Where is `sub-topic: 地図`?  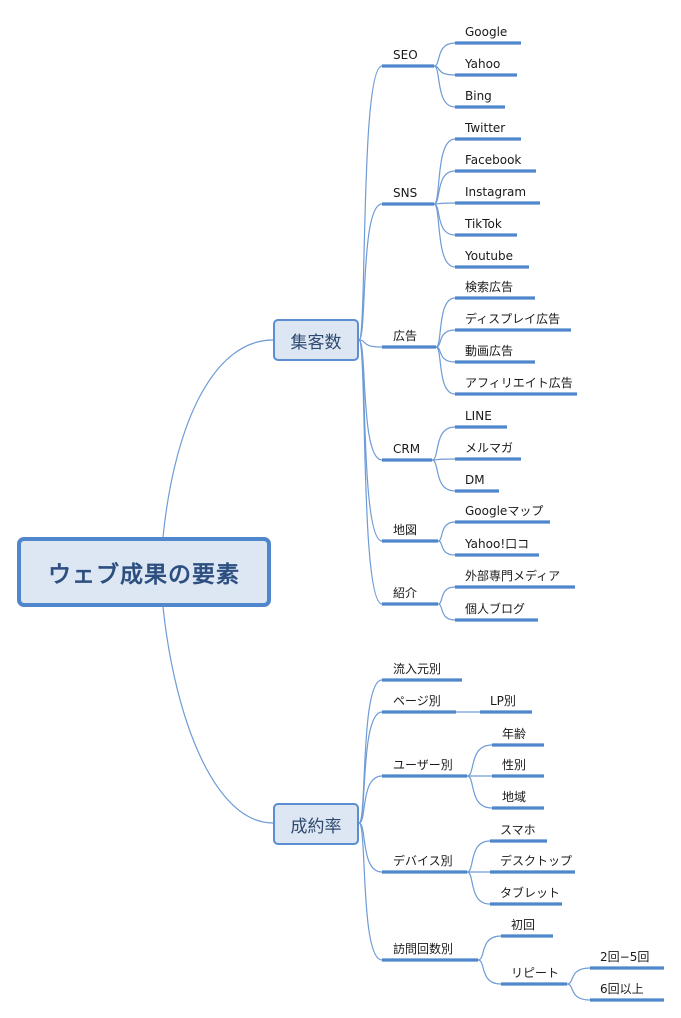 sub-topic: 地図 is located at coordinates (405, 530).